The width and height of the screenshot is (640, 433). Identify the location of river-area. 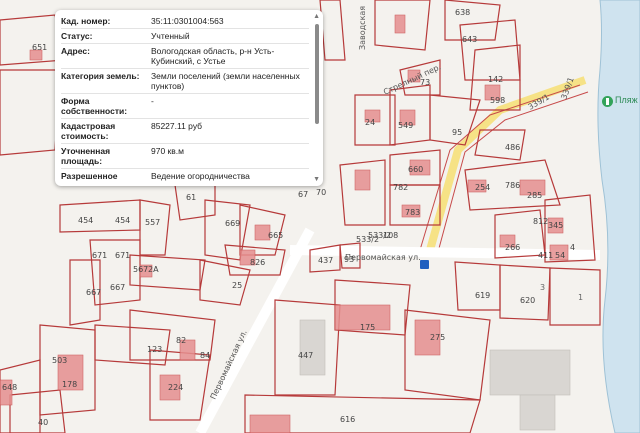
(618, 216).